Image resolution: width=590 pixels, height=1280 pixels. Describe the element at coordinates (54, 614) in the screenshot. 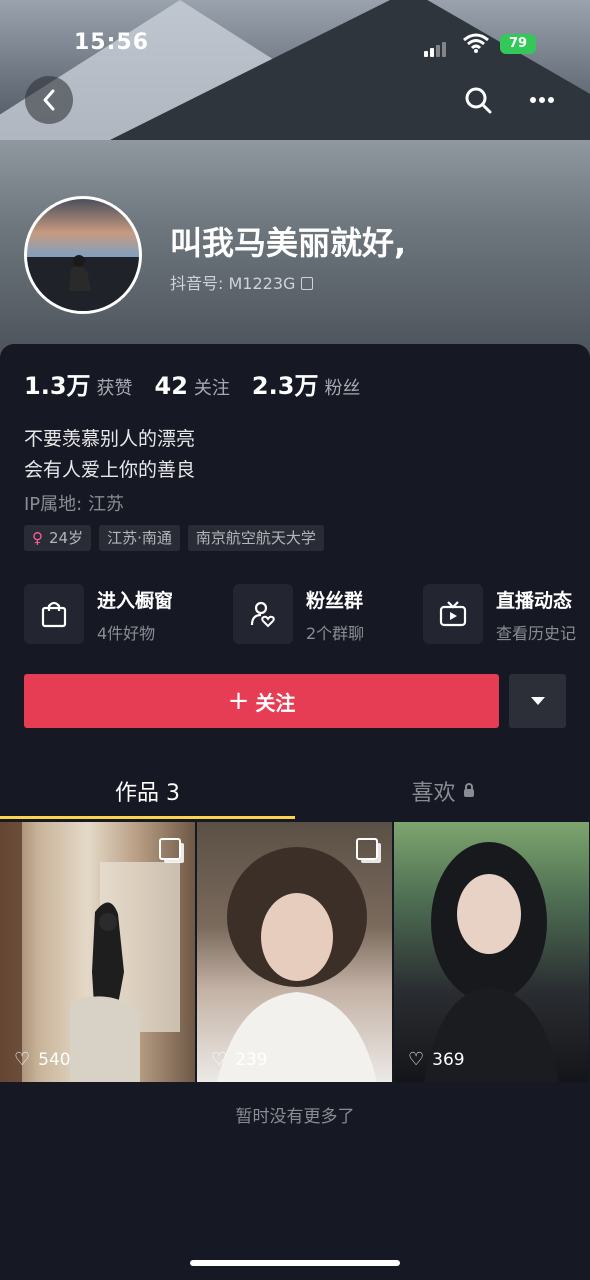

I see `shopping-bag-icon` at that location.